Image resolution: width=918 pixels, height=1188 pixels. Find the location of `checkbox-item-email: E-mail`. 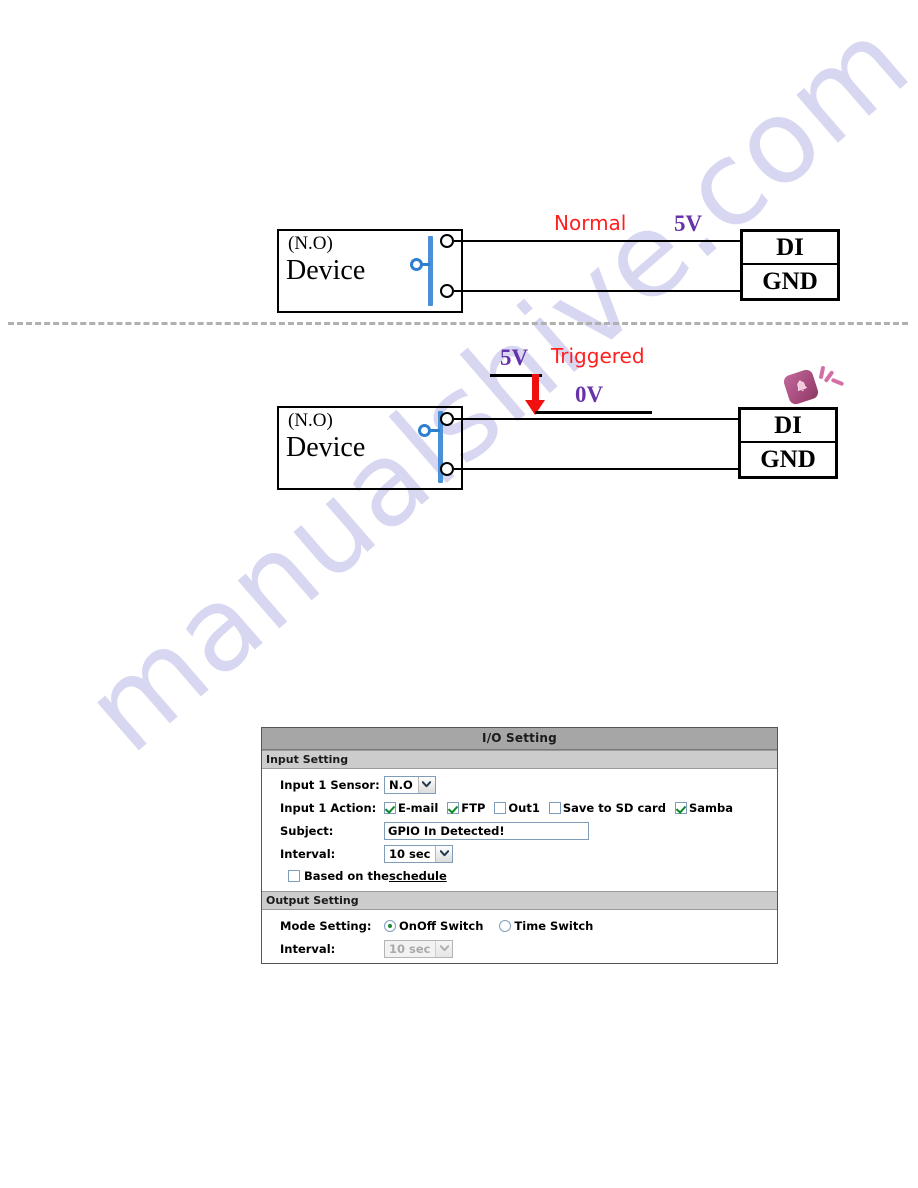

checkbox-item-email: E-mail is located at coordinates (411, 808).